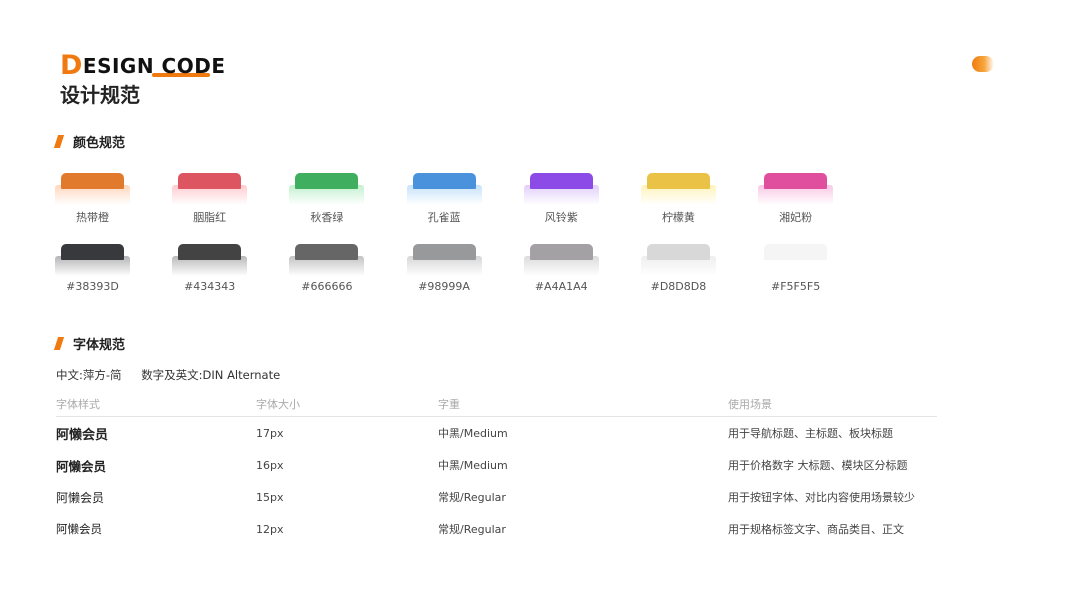  What do you see at coordinates (561, 217) in the screenshot?
I see `color-name: 风铃紫` at bounding box center [561, 217].